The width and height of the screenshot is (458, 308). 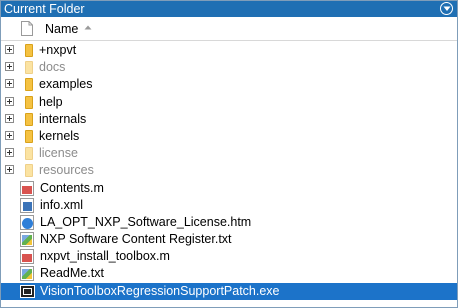 What do you see at coordinates (160, 290) in the screenshot?
I see `file-name: VisionToolboxRegressionSupportPatch.exe` at bounding box center [160, 290].